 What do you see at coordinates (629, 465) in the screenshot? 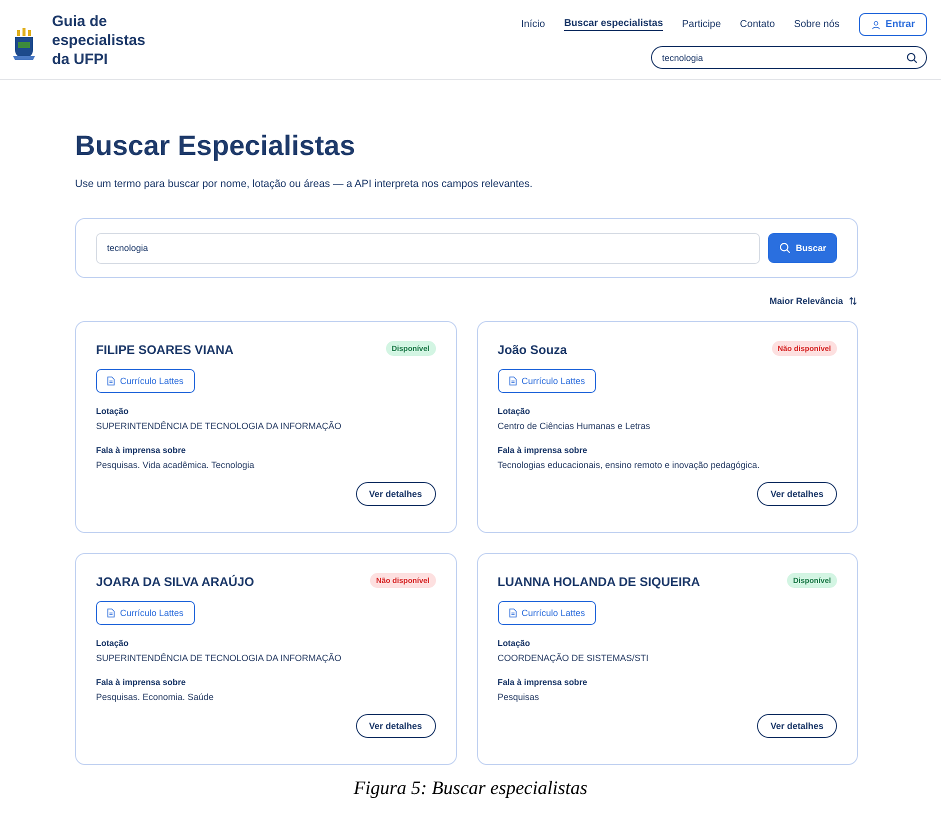
I see `field-value: Tecnologias educacionais, ensino remoto e inovação pedagógica.` at bounding box center [629, 465].